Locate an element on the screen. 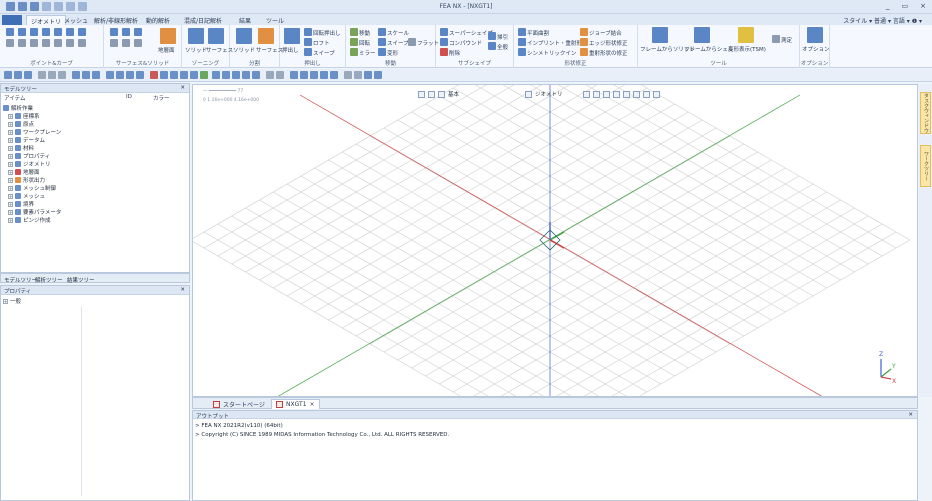 This screenshot has height=501, width=932. vt-7-icon is located at coordinates (646, 94).